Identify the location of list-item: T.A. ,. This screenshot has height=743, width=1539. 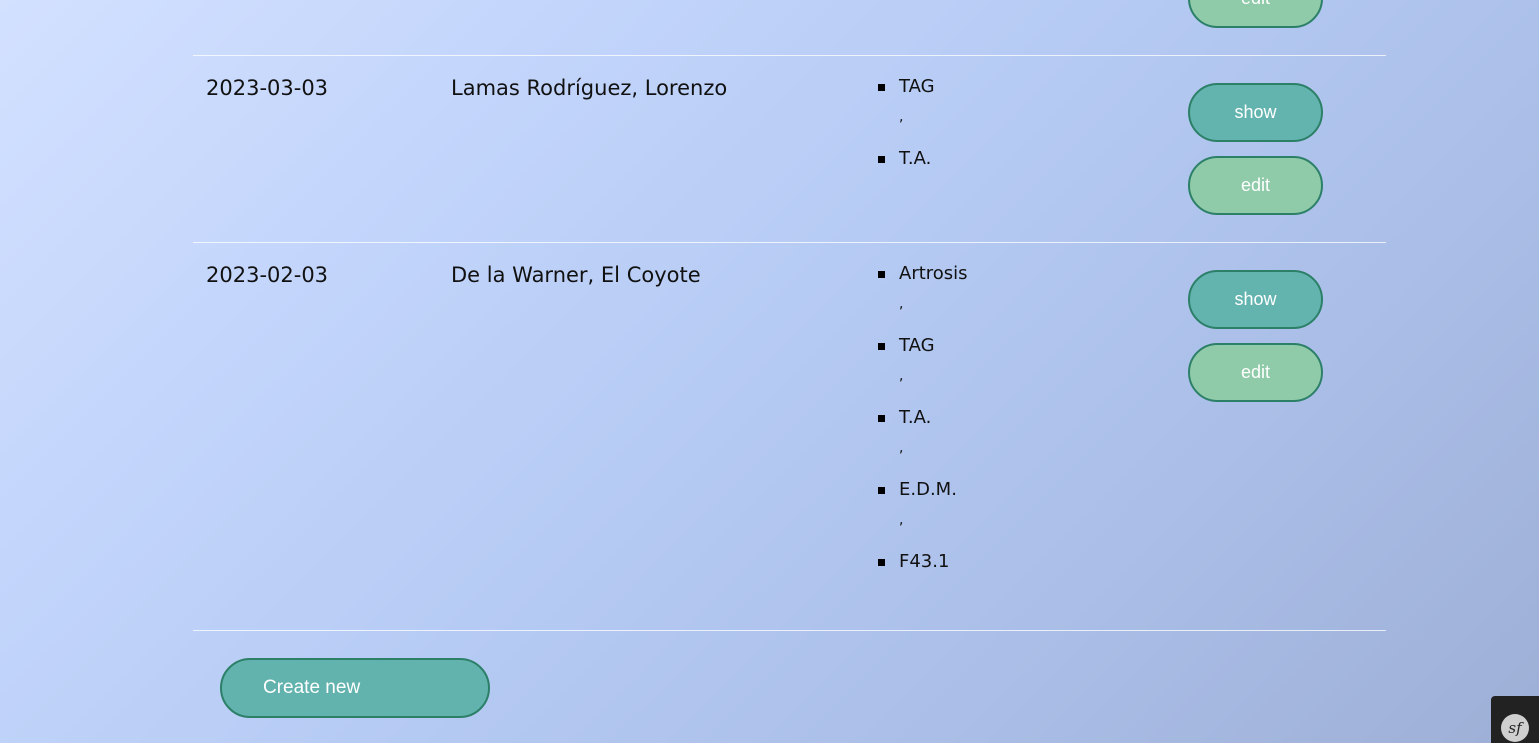
(922, 441).